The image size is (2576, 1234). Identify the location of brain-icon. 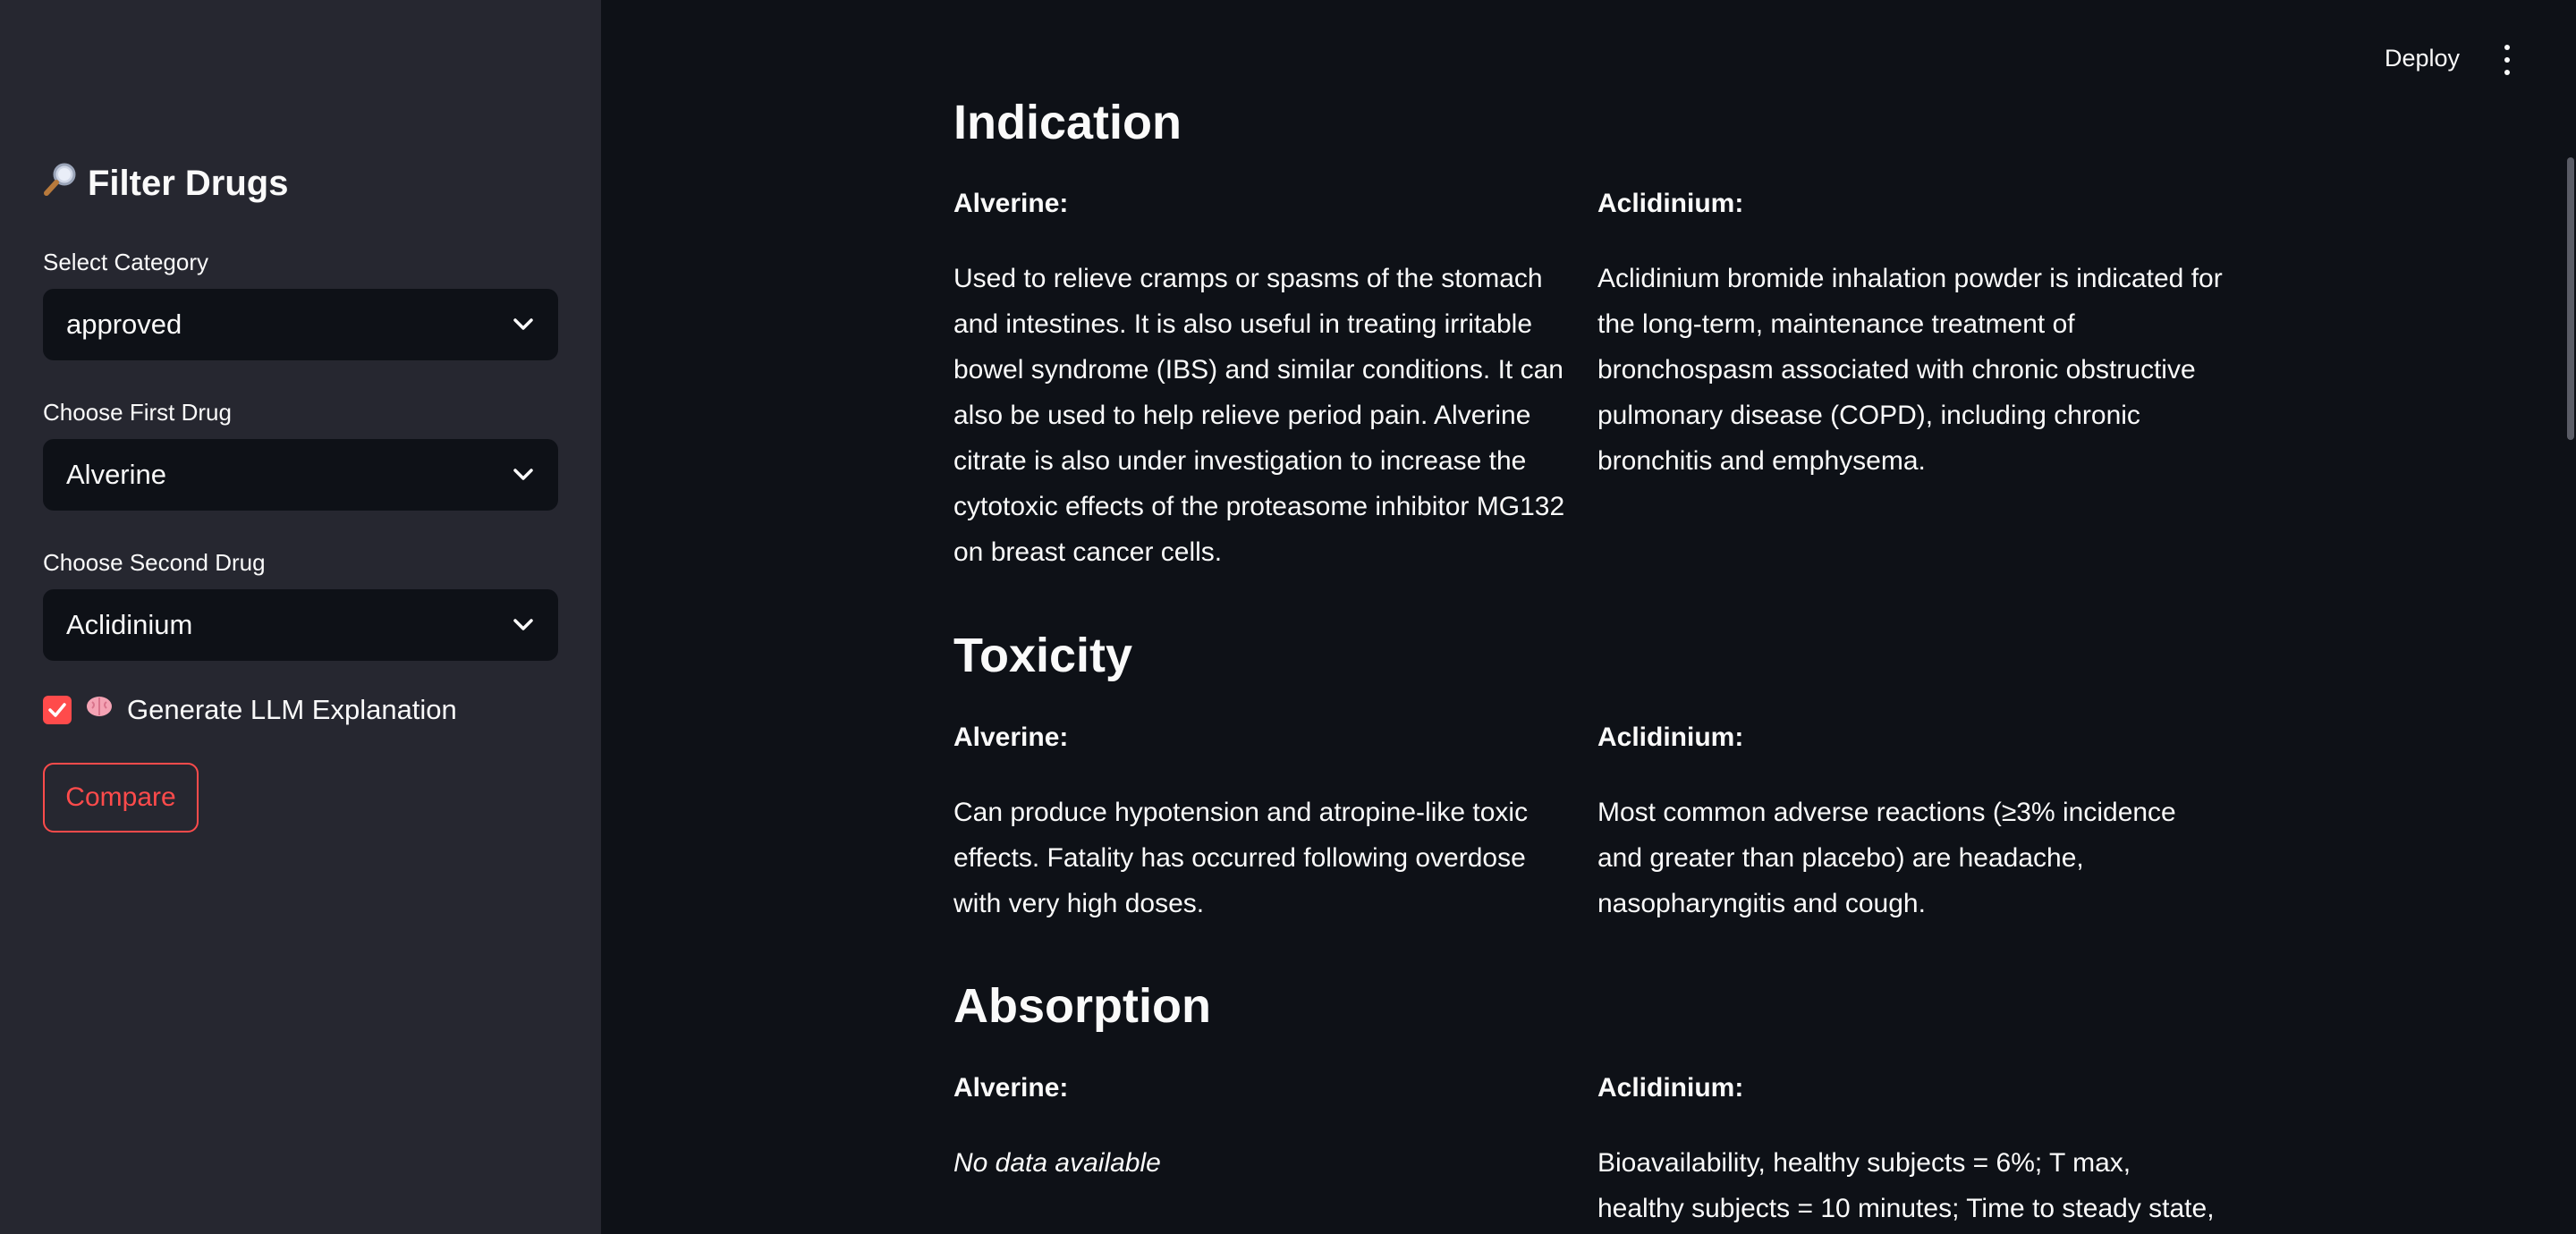
(99, 710).